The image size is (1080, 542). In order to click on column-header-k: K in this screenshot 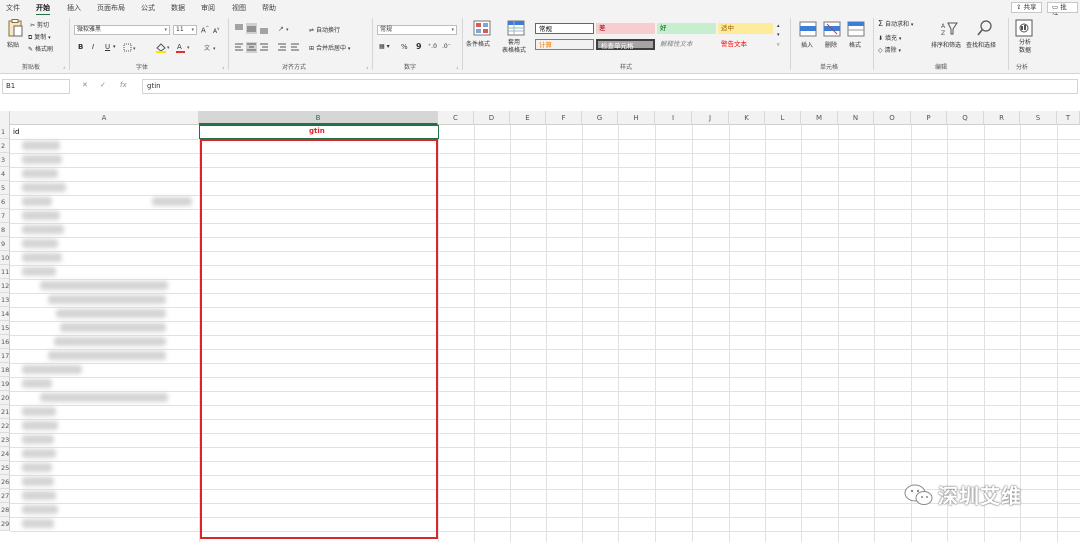, I will do `click(747, 118)`.